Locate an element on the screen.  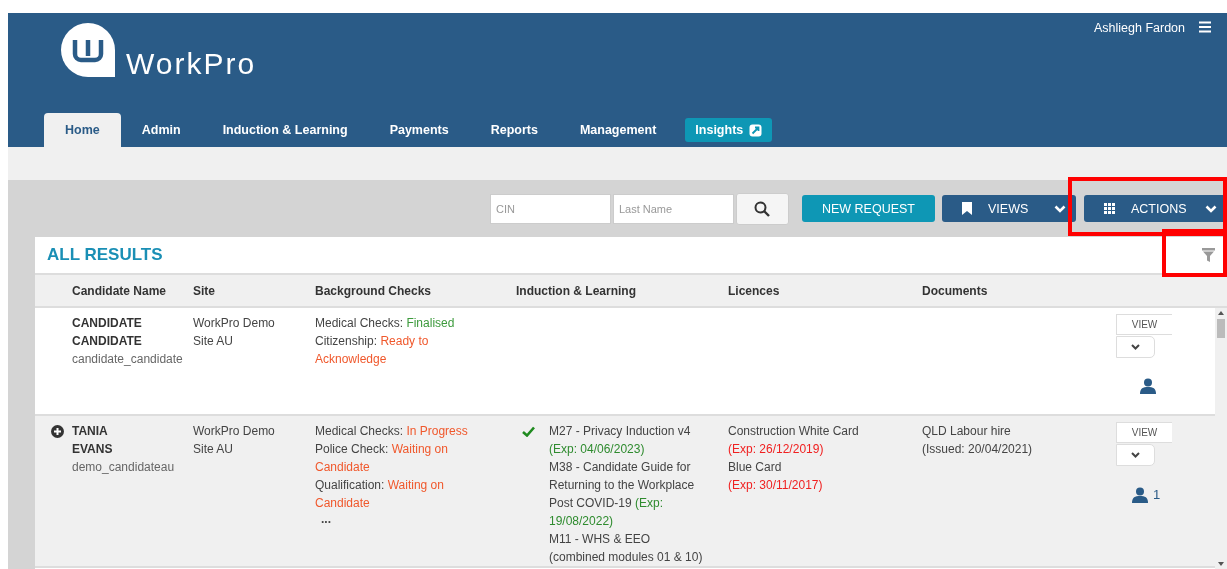
logo-icon is located at coordinates (88, 50).